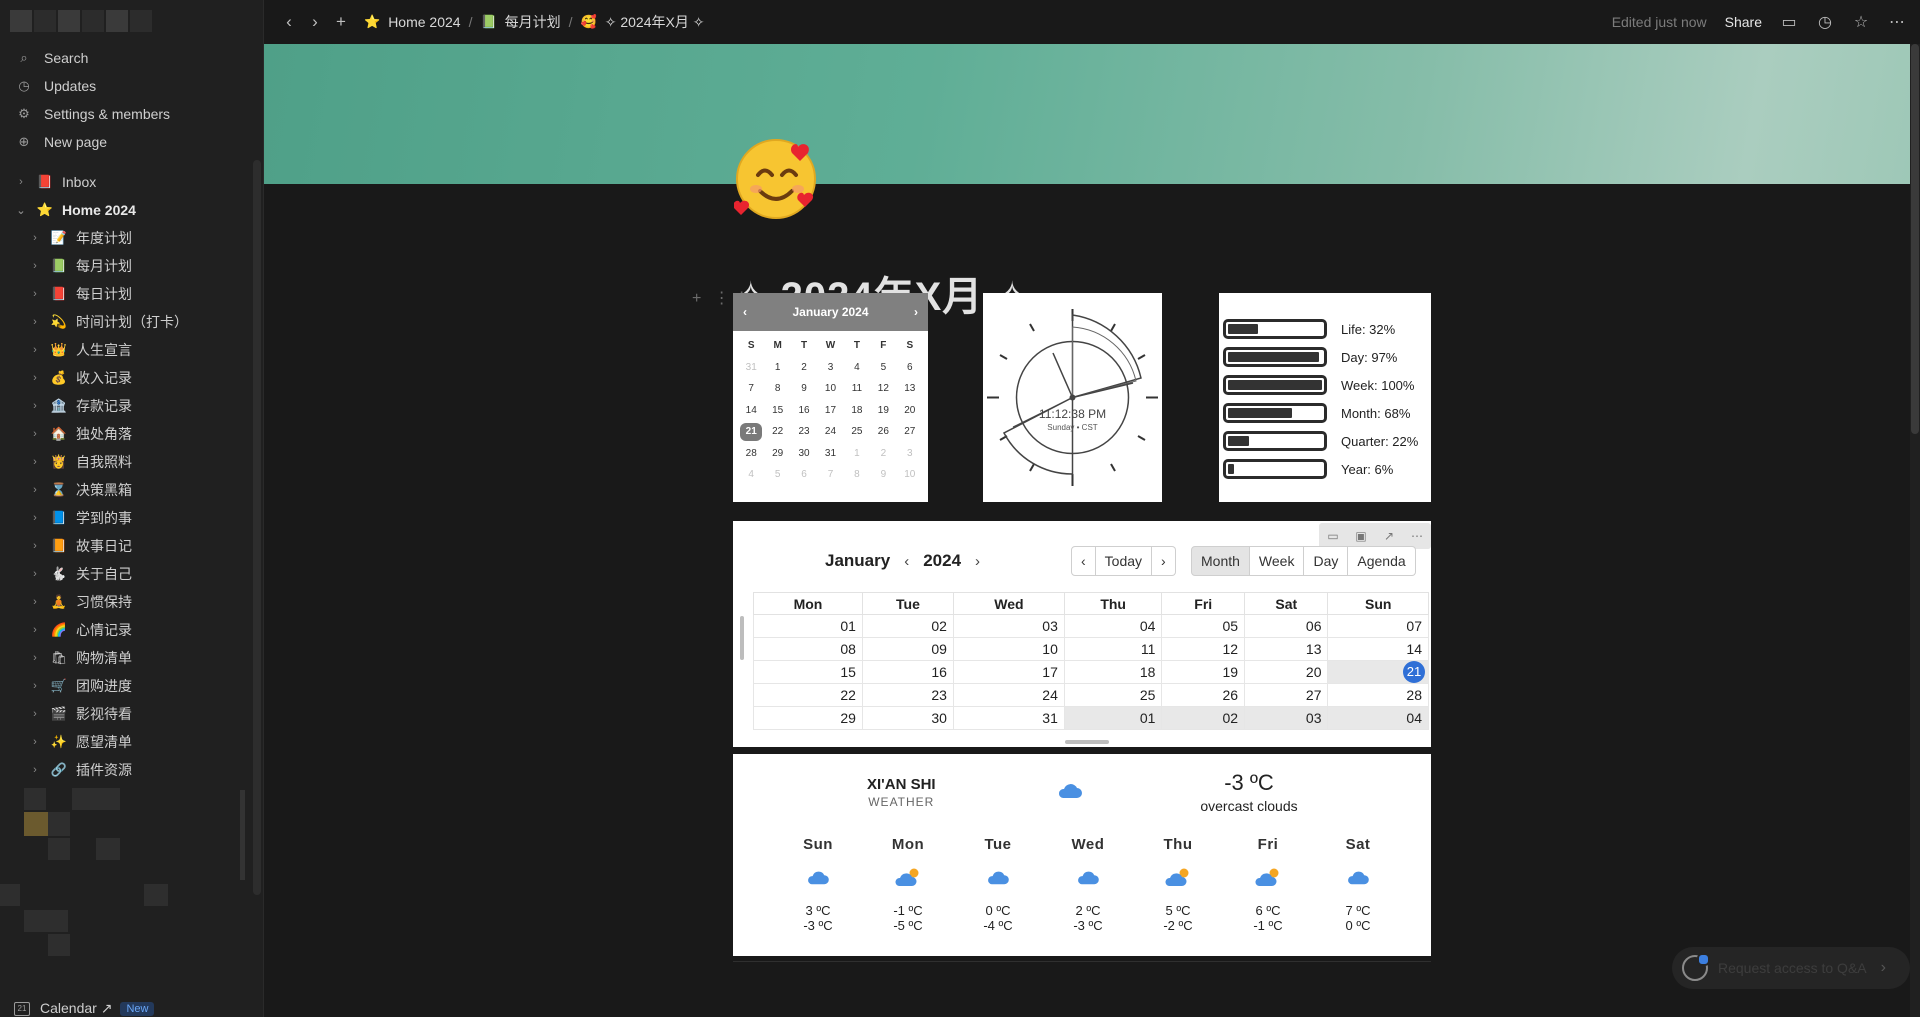 The height and width of the screenshot is (1017, 1920). I want to click on workspace-switcher, so click(95, 23).